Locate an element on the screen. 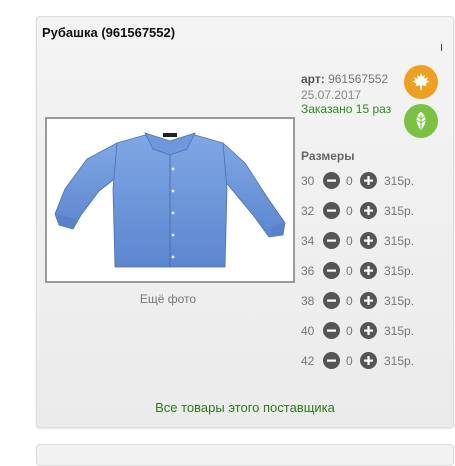 The image size is (455, 466). size-value: 40 is located at coordinates (308, 331).